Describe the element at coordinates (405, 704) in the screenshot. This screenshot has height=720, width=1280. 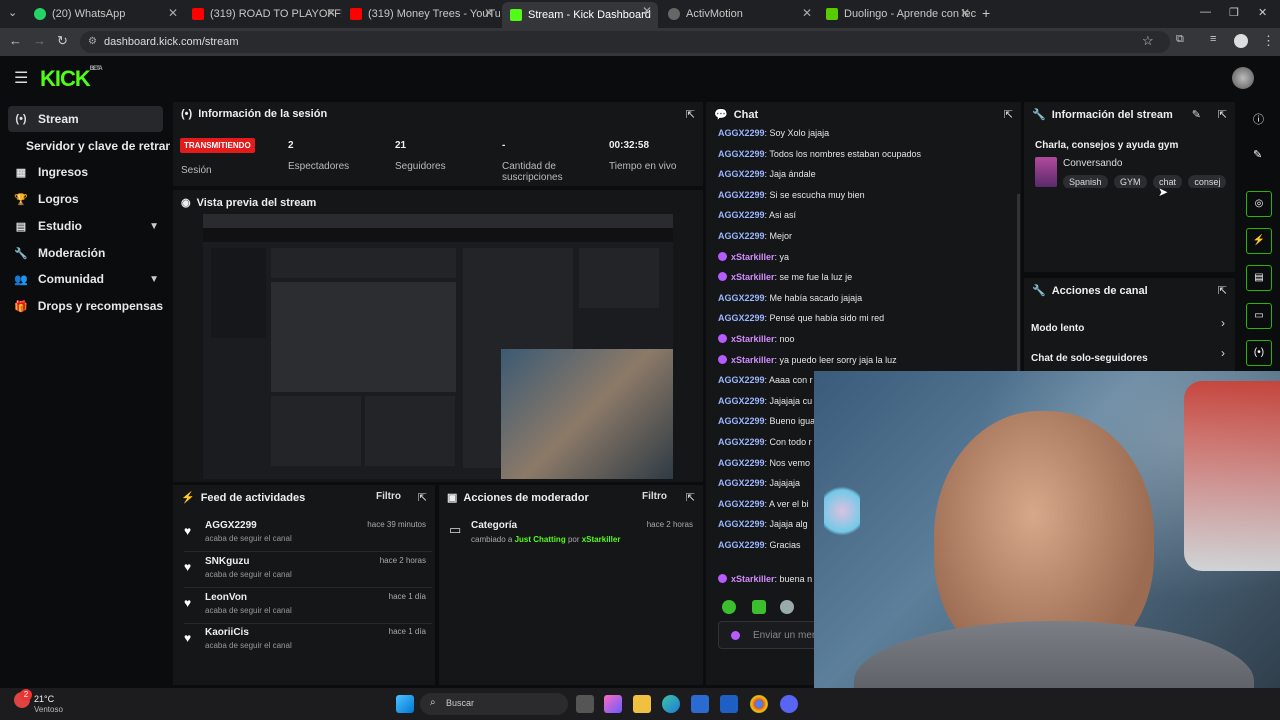
I see `windows-start-icon` at that location.